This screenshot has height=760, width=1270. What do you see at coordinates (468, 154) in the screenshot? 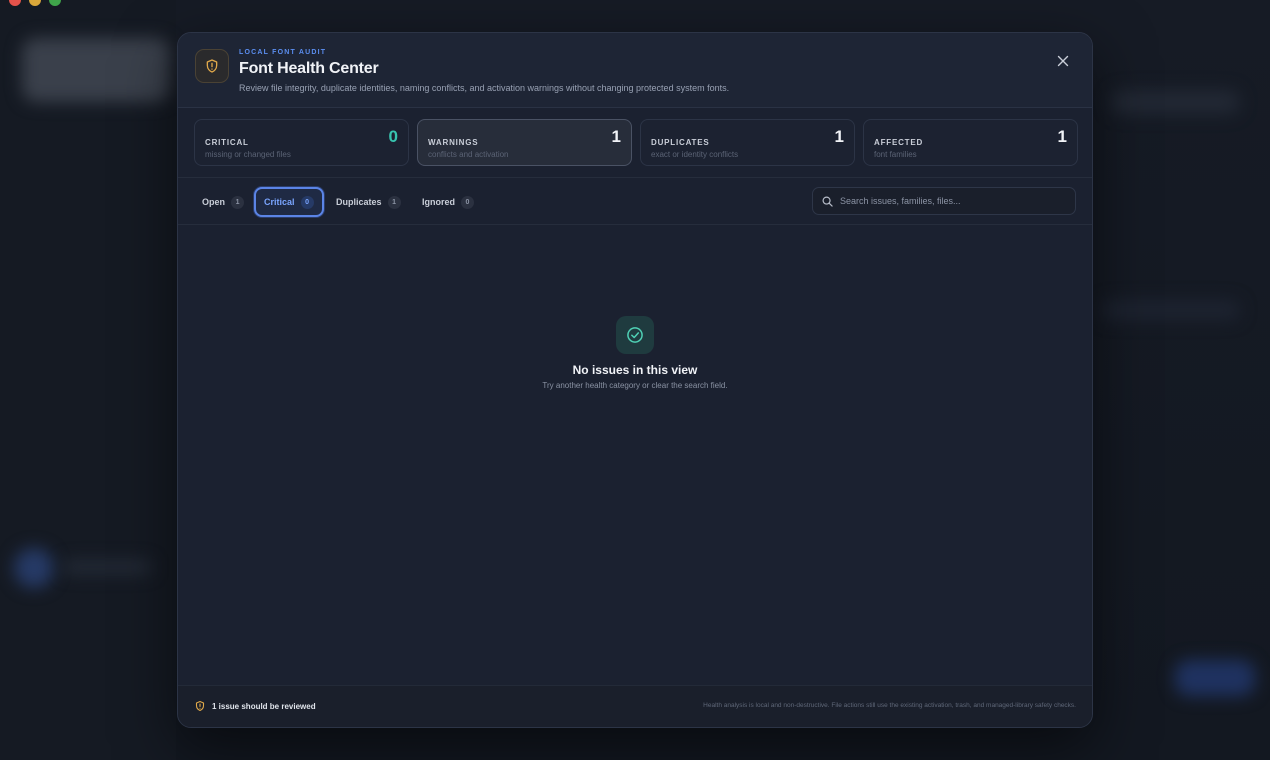
I see `stat-description: conflicts and activation` at bounding box center [468, 154].